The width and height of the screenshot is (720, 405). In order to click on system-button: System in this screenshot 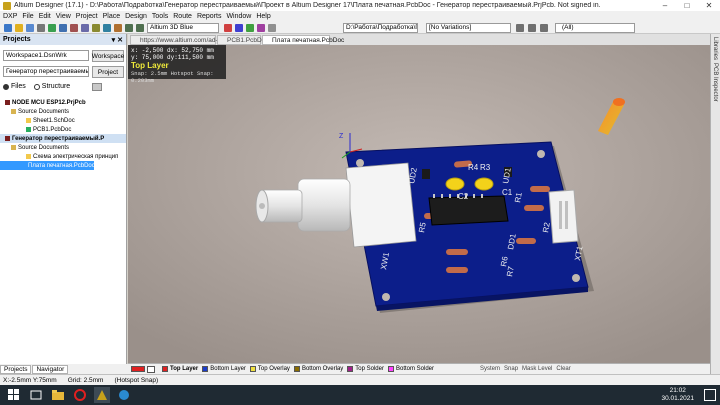, I will do `click(490, 369)`.